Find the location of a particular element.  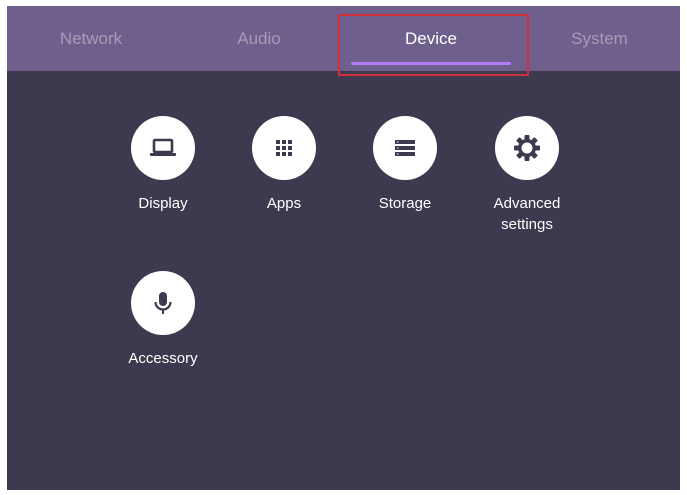

tab-system: System is located at coordinates (599, 38).